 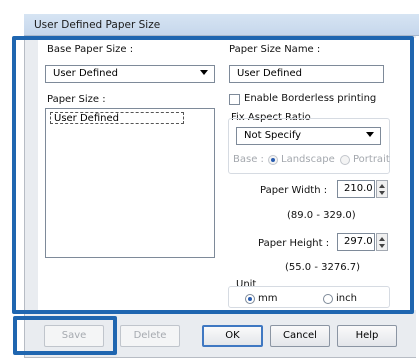 I want to click on ok-button: OK, so click(x=232, y=336).